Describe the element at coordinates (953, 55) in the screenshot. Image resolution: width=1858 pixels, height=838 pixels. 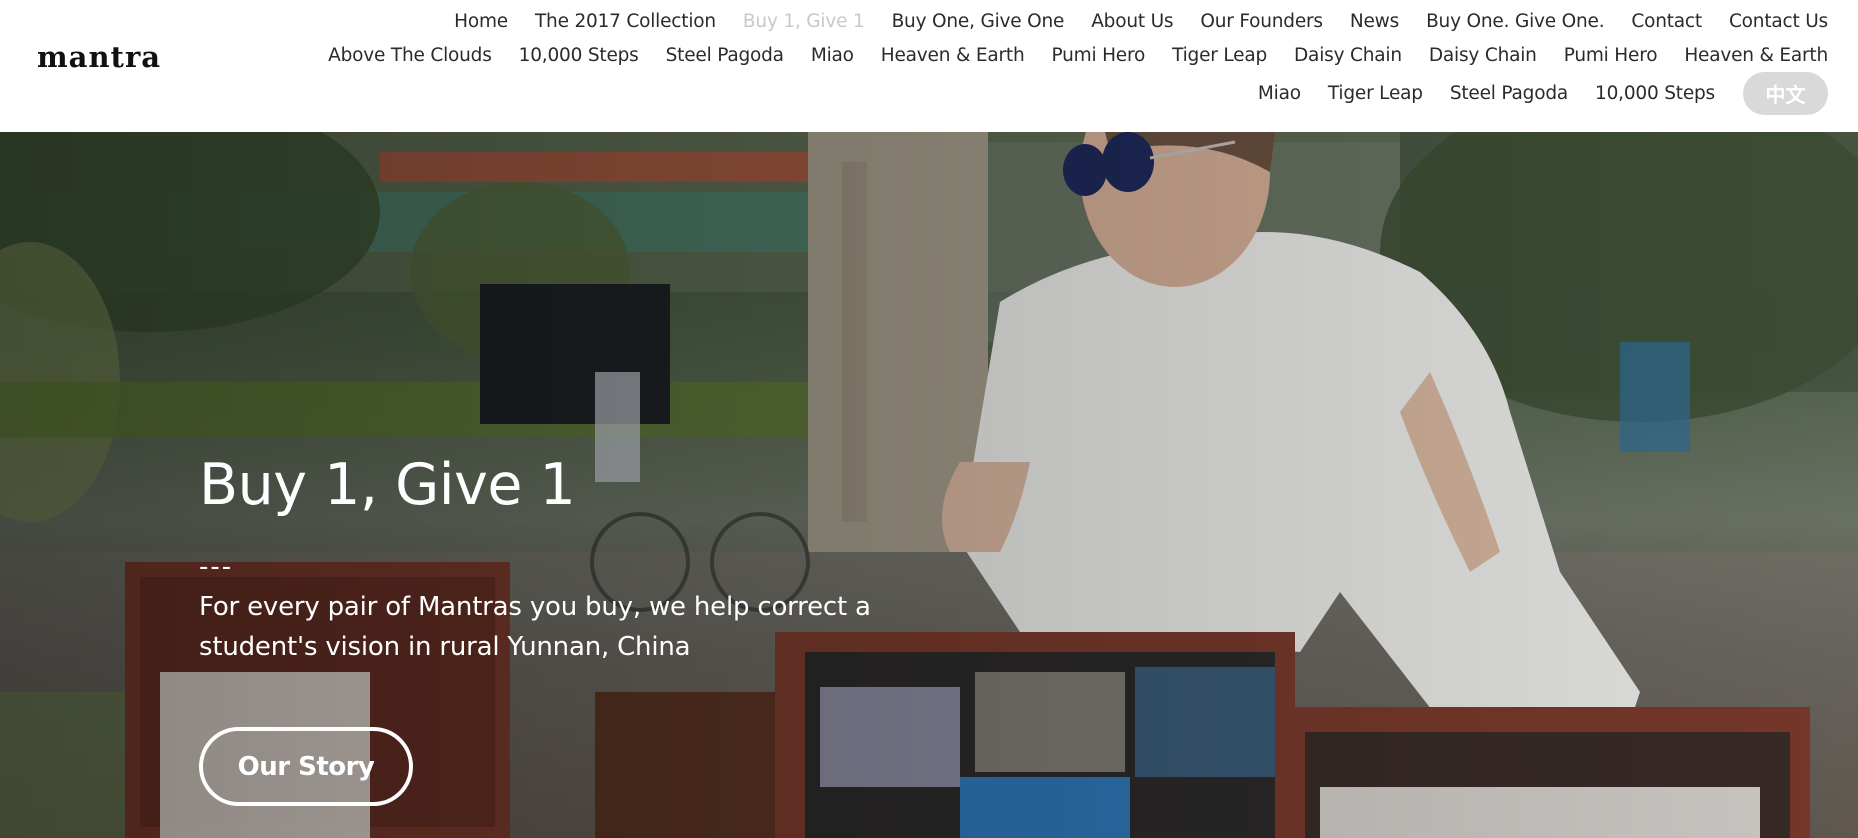
I see `nav-heaven-earth: Heaven & Earth` at that location.